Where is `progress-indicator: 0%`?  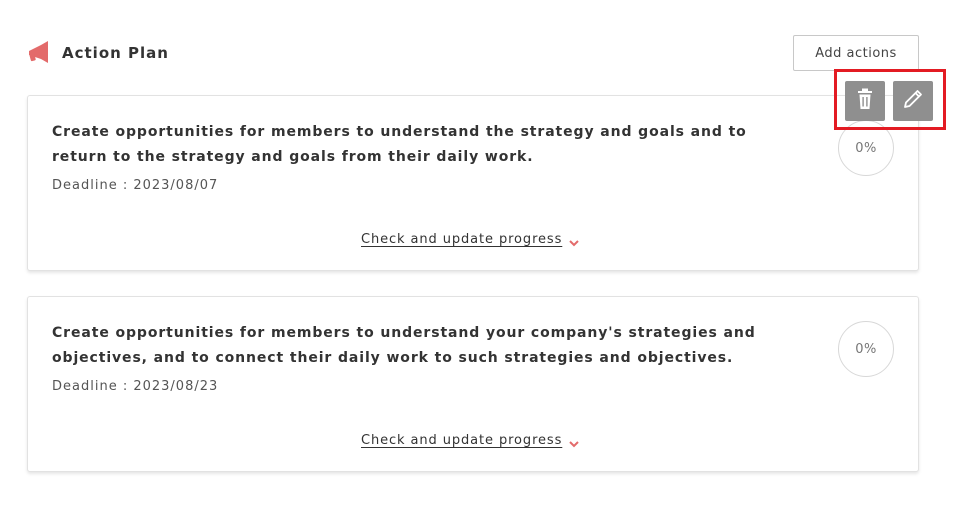
progress-indicator: 0% is located at coordinates (866, 349).